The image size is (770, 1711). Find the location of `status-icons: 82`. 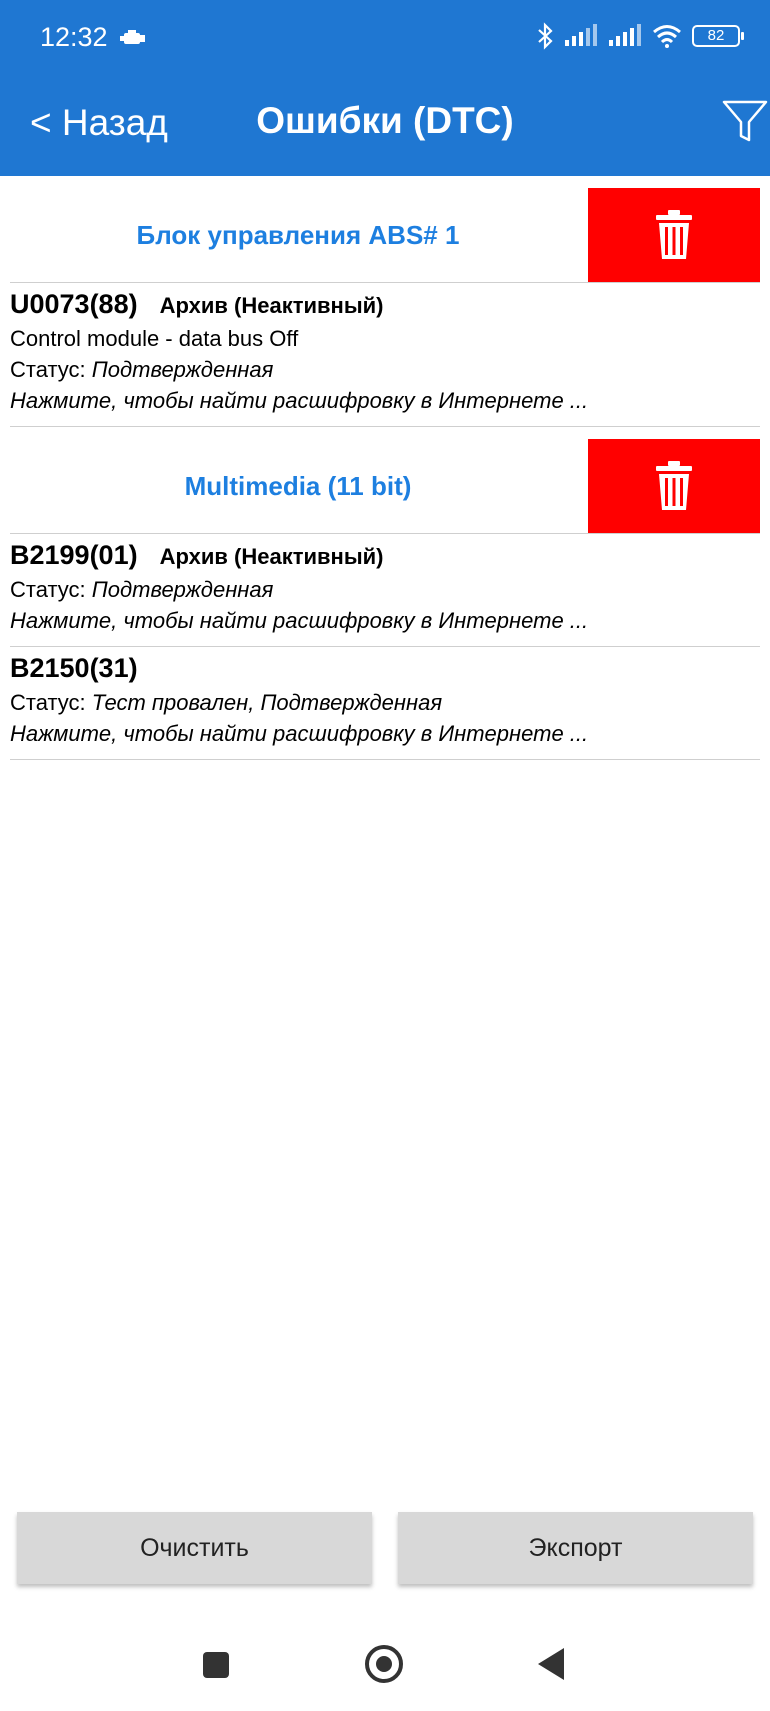

status-icons: 82 is located at coordinates (640, 36).